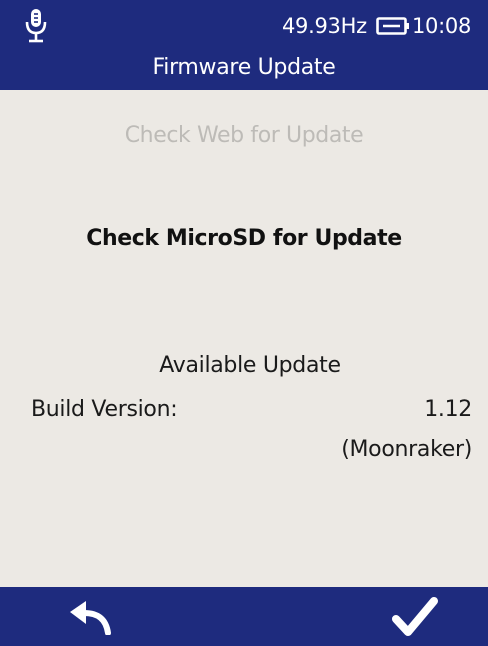  What do you see at coordinates (244, 67) in the screenshot?
I see `page-title: Firmware Update` at bounding box center [244, 67].